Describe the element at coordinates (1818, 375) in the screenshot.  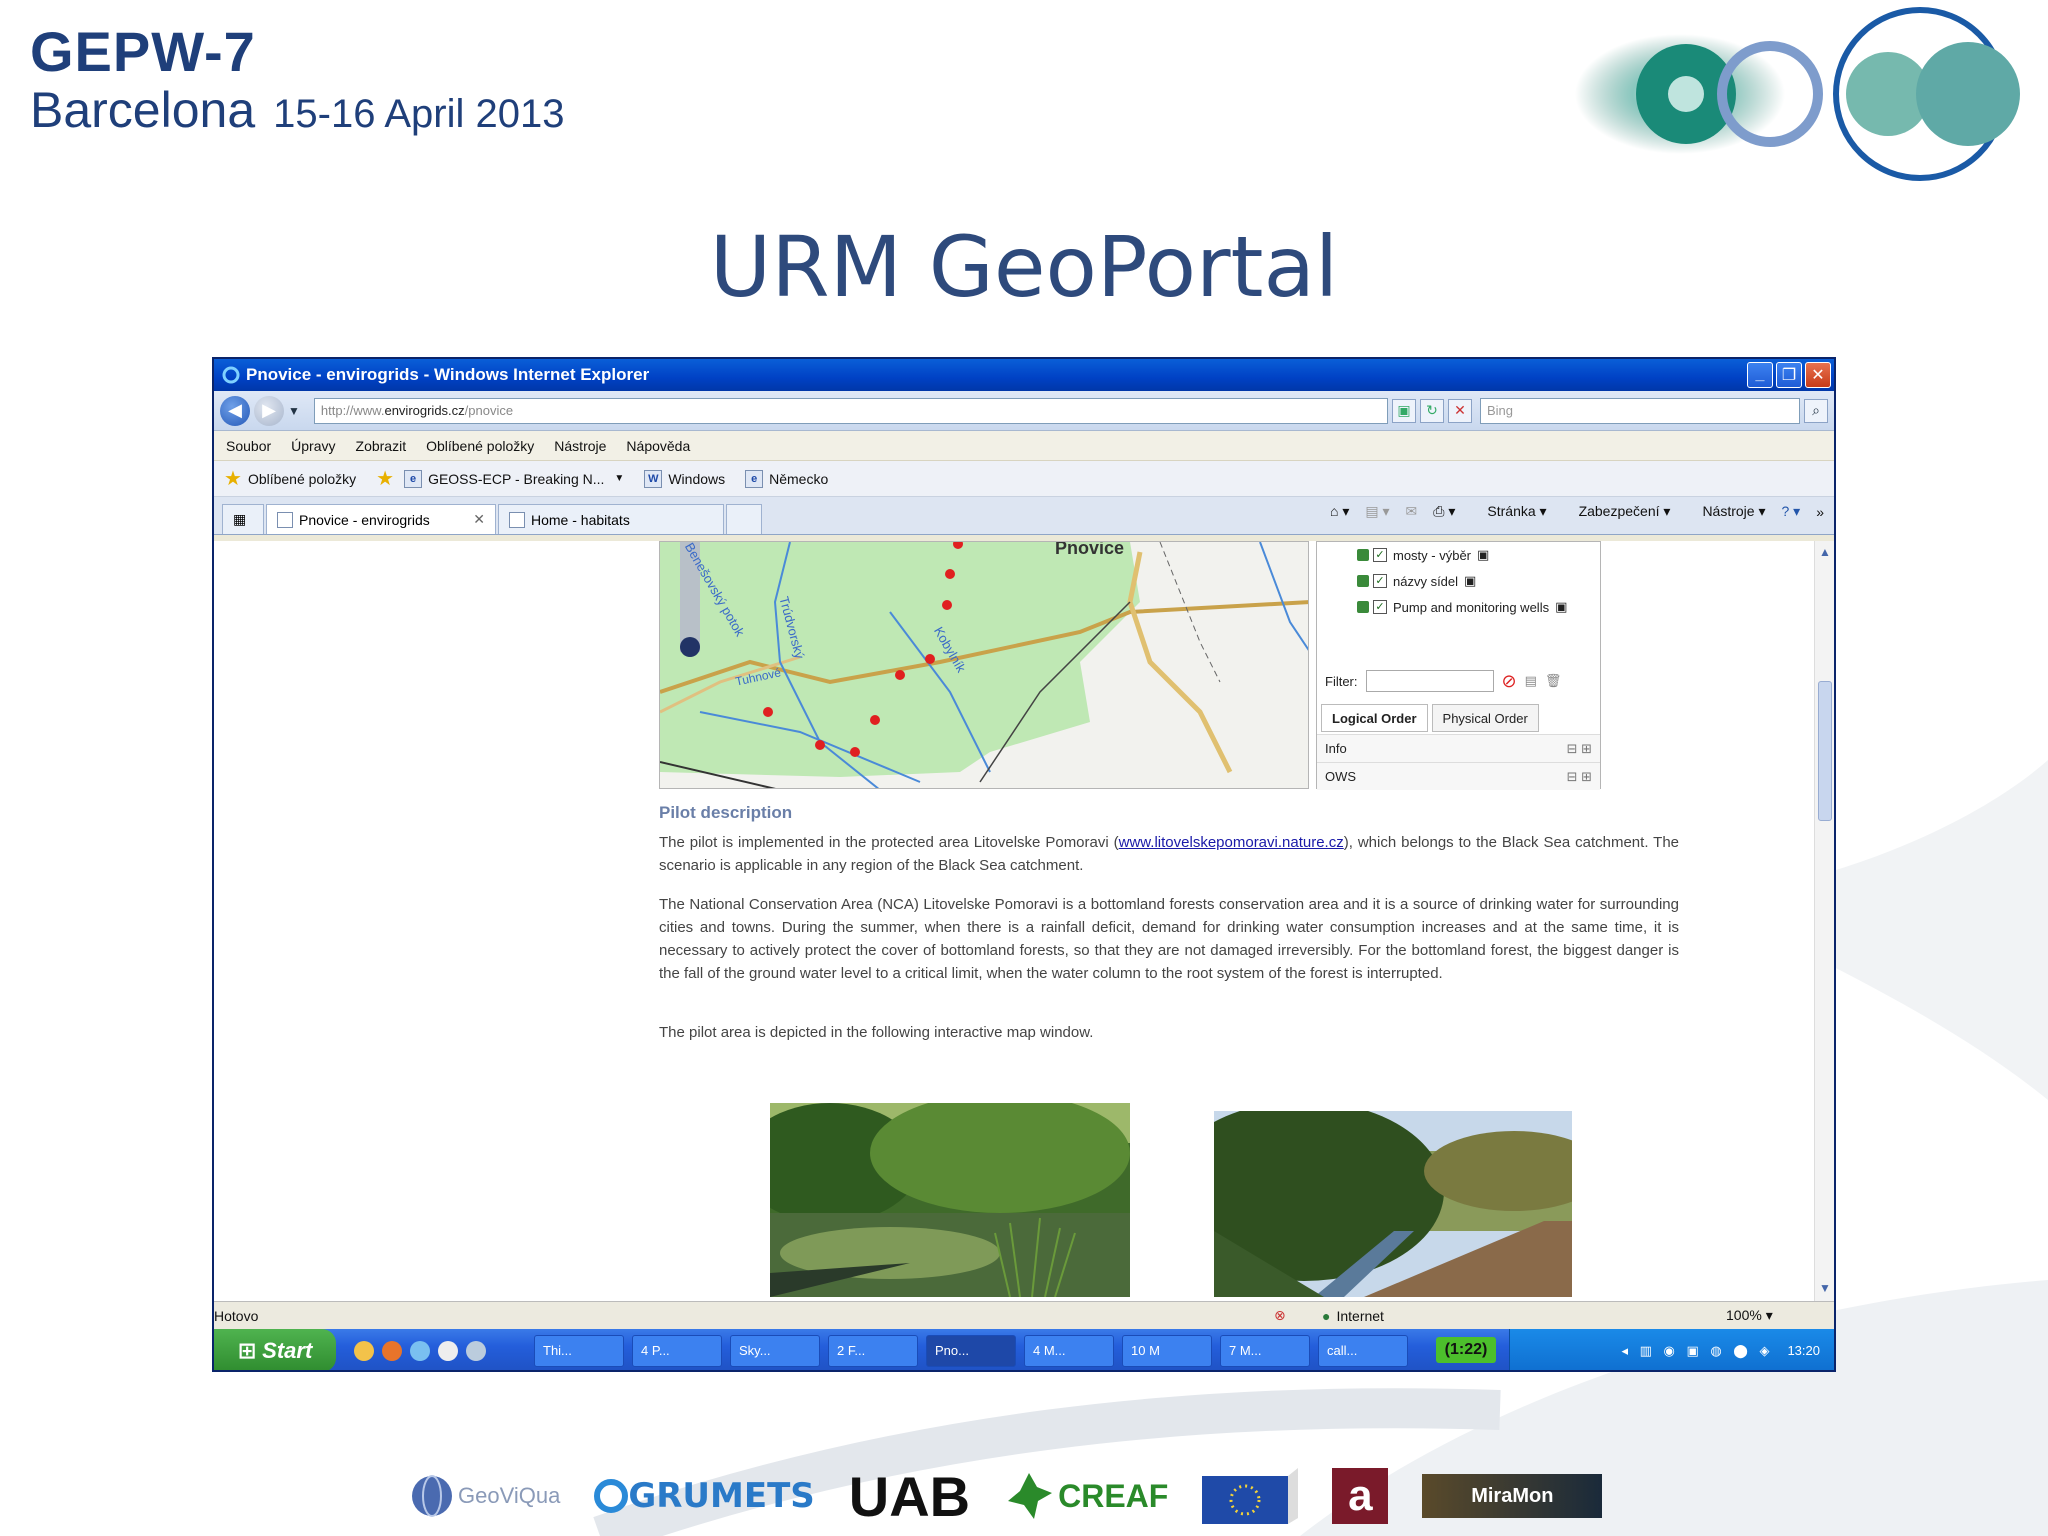
I see `close-window-button: ✕` at that location.